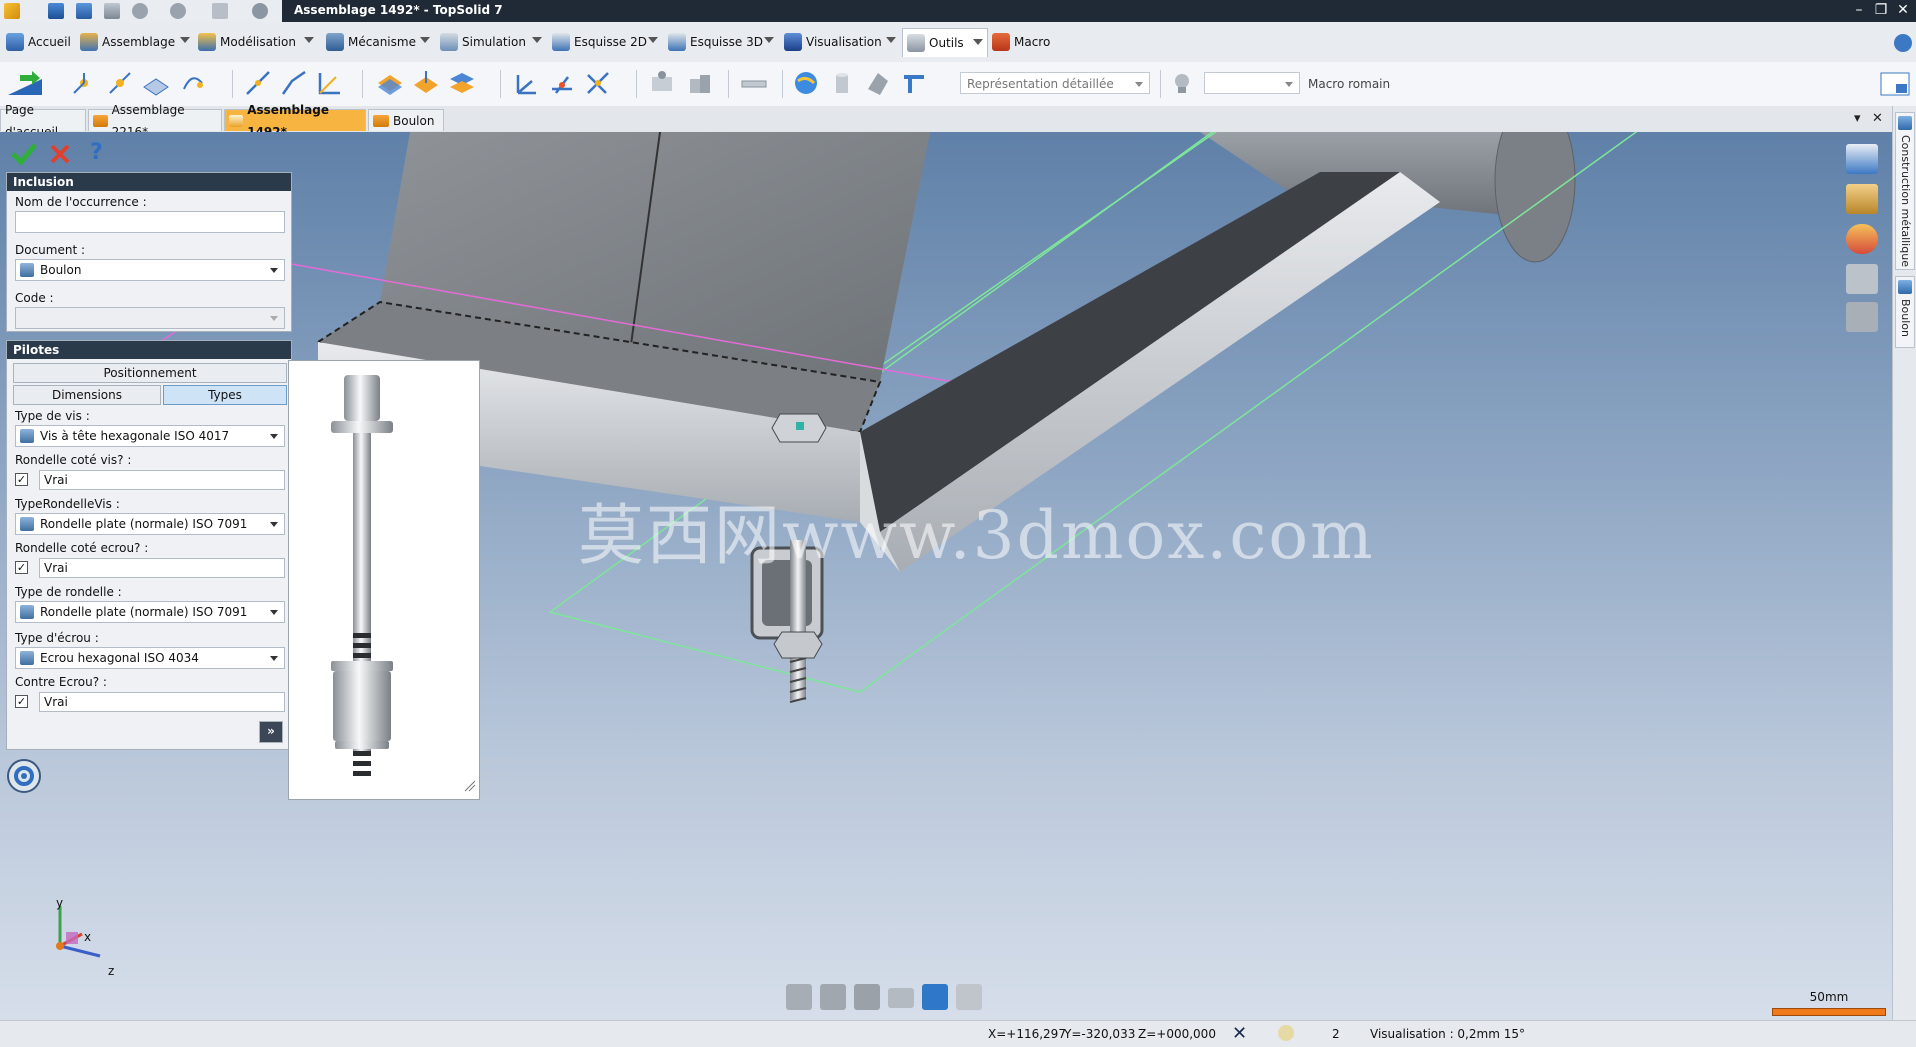  I want to click on more-options-button: », so click(271, 732).